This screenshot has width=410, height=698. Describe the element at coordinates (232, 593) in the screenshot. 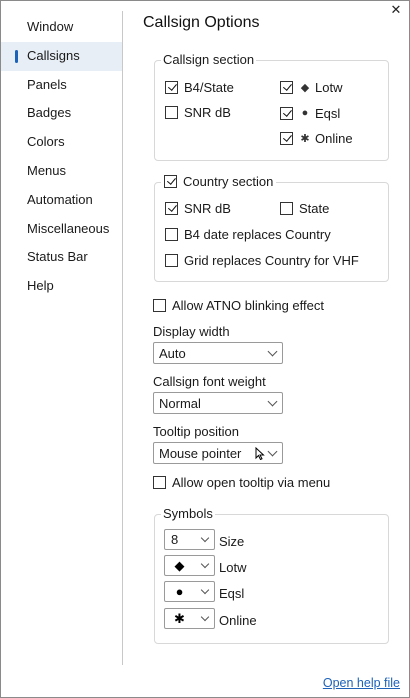

I see `eqsl-symbol-label: Eqsl` at that location.